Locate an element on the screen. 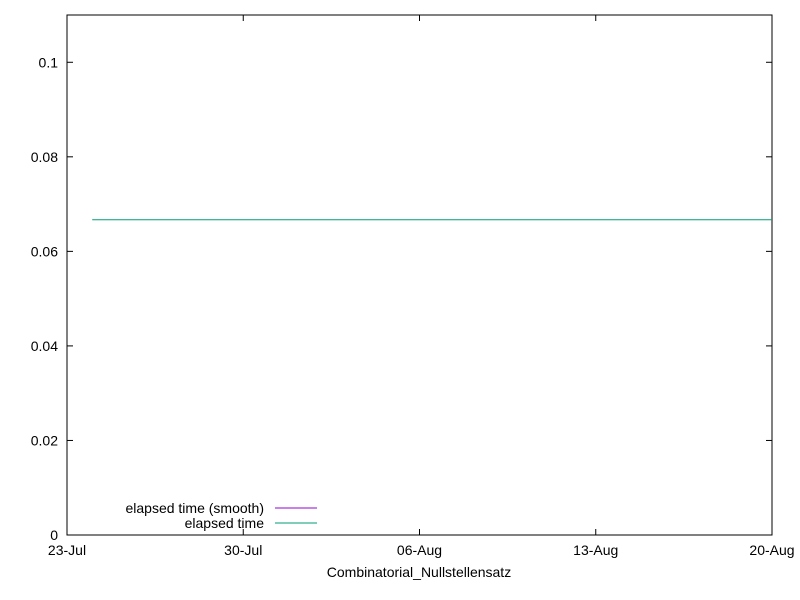 The height and width of the screenshot is (600, 800). x-tick-label: 23-Jul is located at coordinates (67, 550).